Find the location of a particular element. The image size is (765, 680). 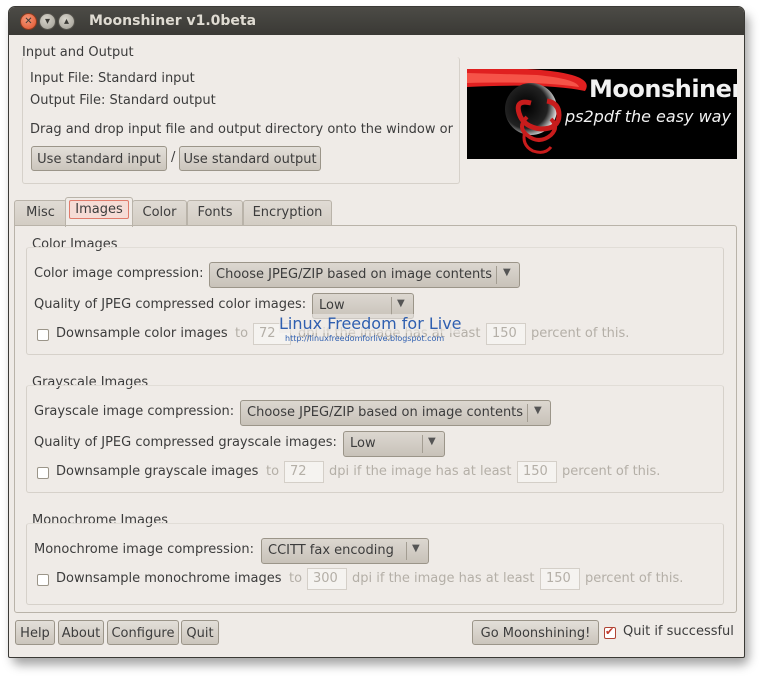

output-file-label: Output File: Standard output is located at coordinates (123, 100).